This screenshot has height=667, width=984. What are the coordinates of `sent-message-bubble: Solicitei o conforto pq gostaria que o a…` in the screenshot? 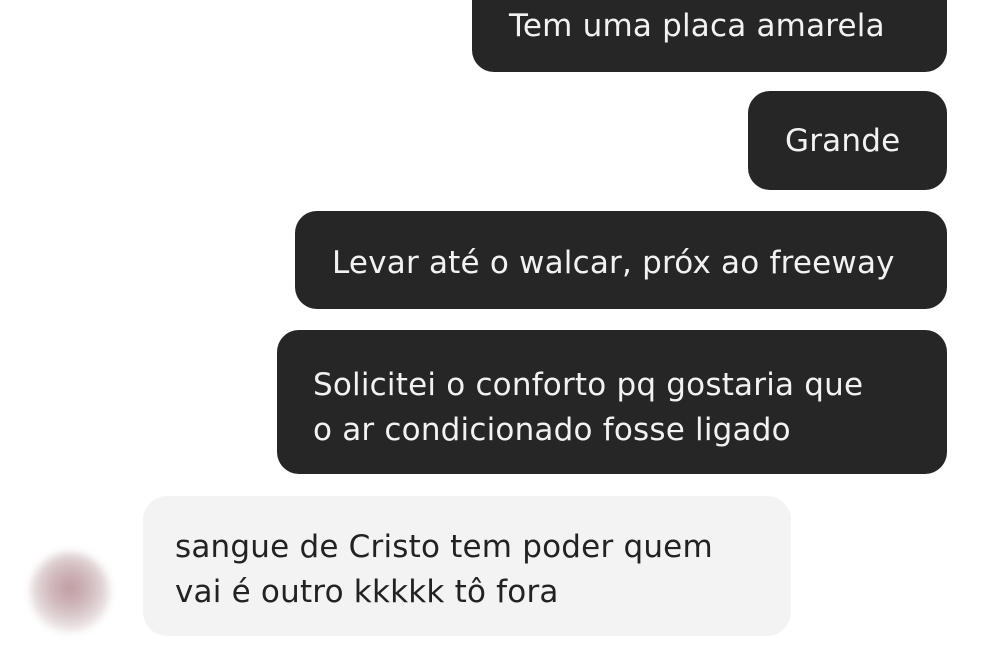 It's located at (612, 402).